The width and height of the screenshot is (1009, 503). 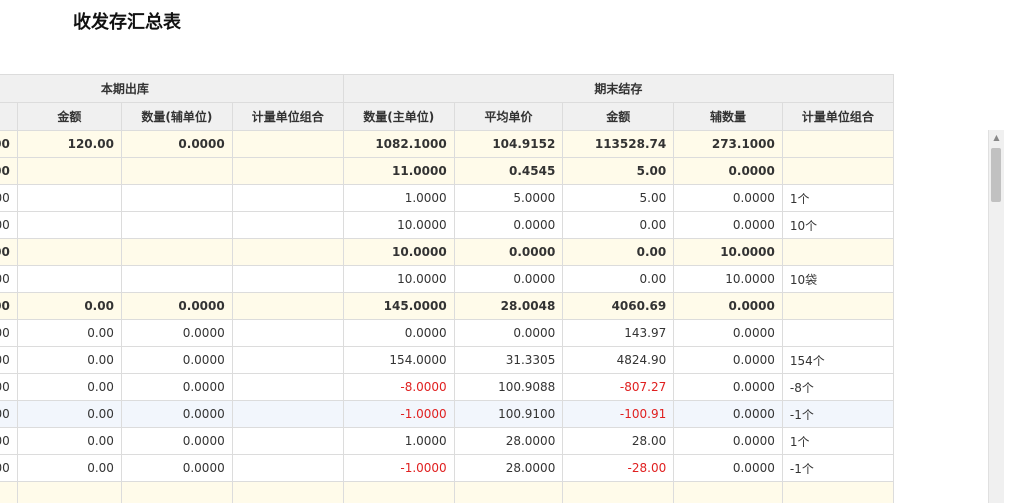 I want to click on subtotal-row: 0.000010.00000.00000.0010.0000, so click(x=447, y=252).